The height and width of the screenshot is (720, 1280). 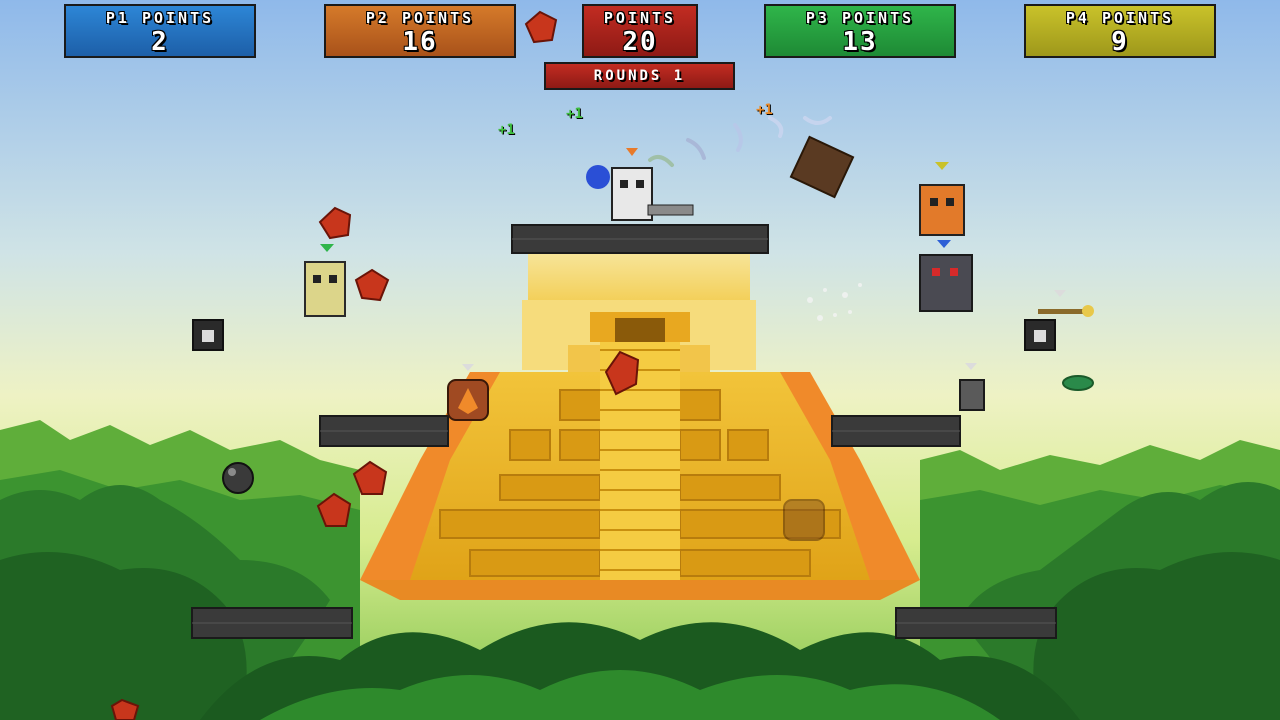 I want to click on p4-points-label: P4 POINTS, so click(x=1120, y=18).